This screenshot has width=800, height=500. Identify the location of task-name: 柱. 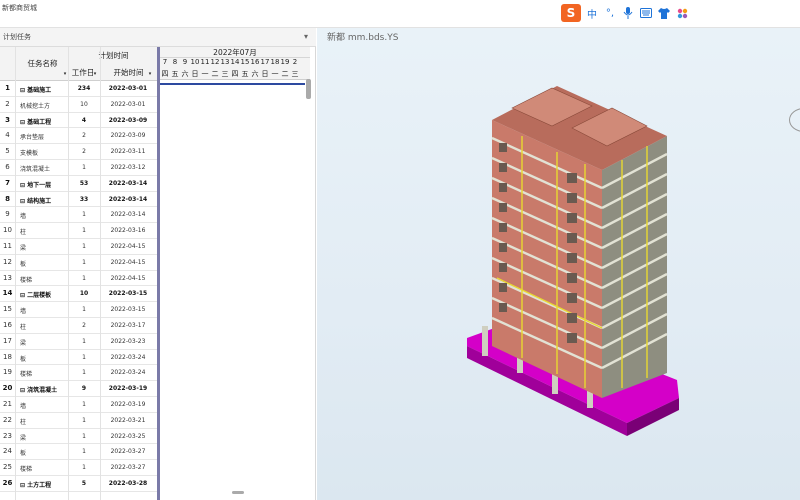
(23, 327).